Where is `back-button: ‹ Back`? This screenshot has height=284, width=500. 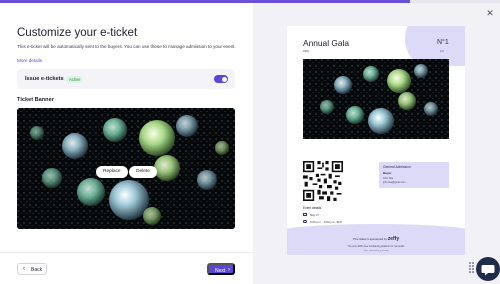
back-button: ‹ Back is located at coordinates (32, 269).